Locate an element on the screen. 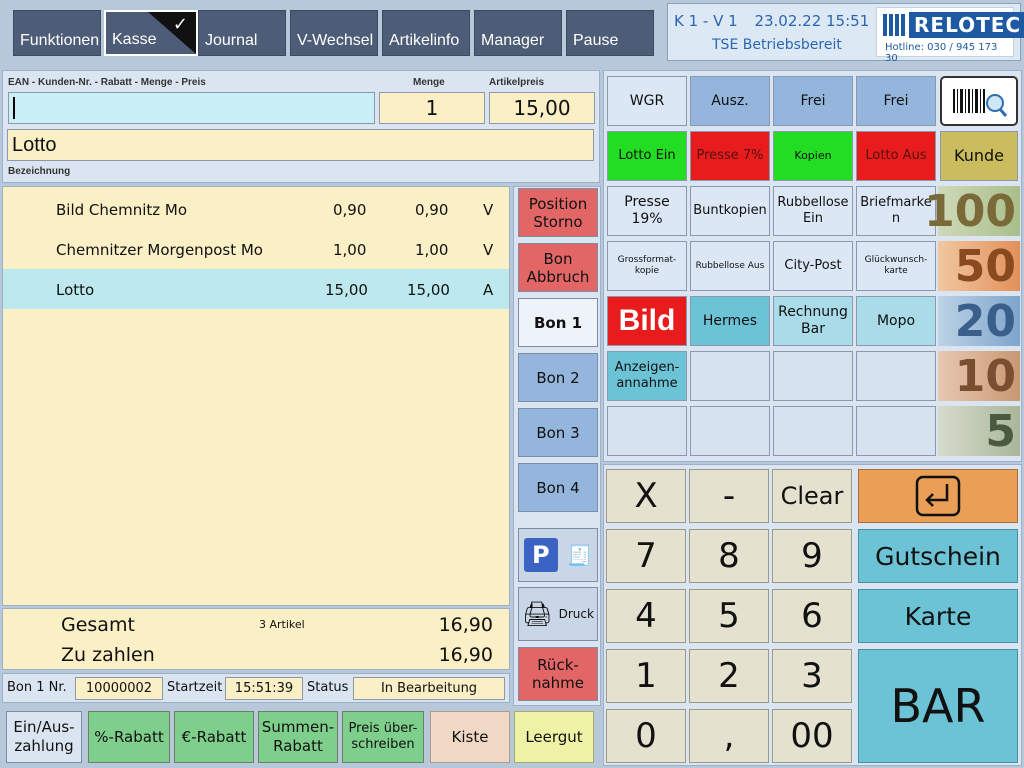 Image resolution: width=1024 pixels, height=768 pixels. menu-v-wechsel: V-Wechsel is located at coordinates (334, 33).